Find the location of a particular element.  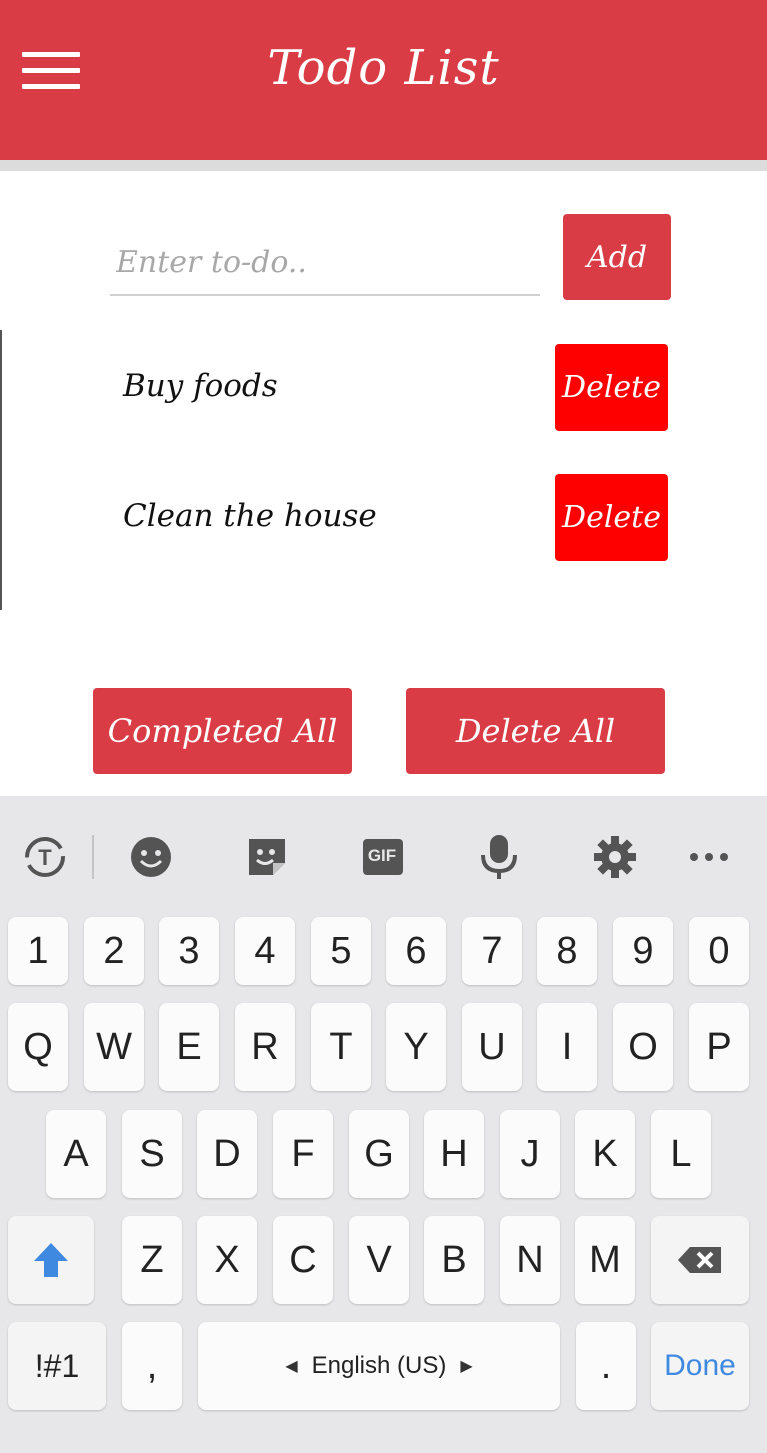

mic-icon is located at coordinates (499, 857).